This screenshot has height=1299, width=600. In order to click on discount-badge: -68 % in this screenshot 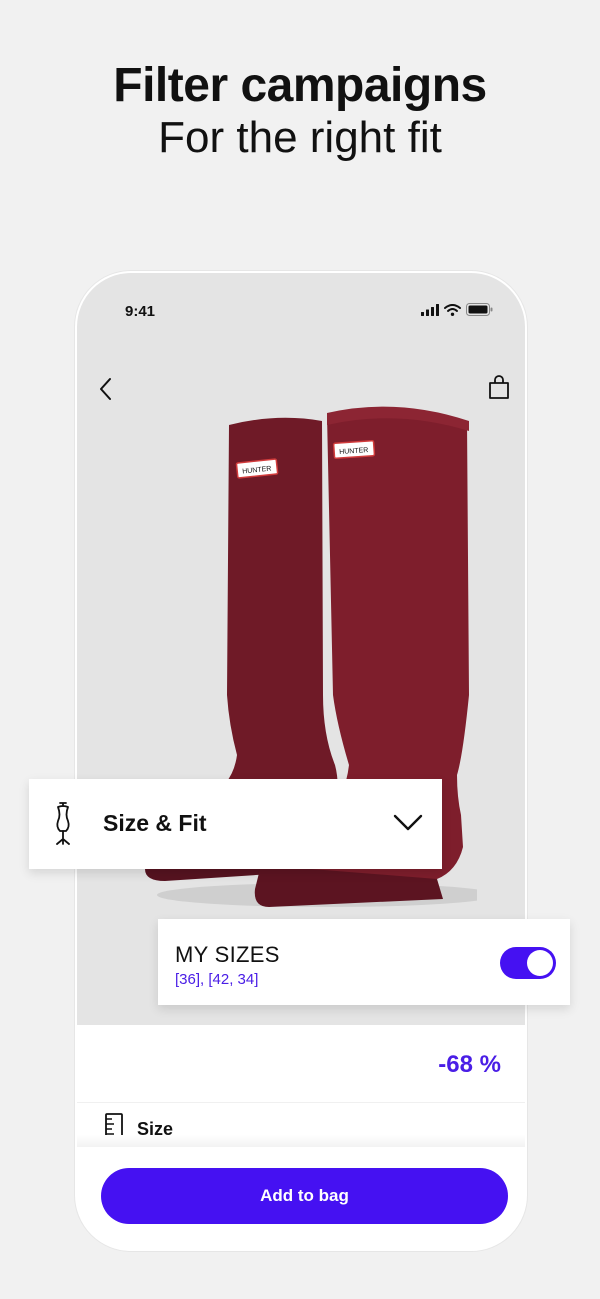, I will do `click(469, 1064)`.